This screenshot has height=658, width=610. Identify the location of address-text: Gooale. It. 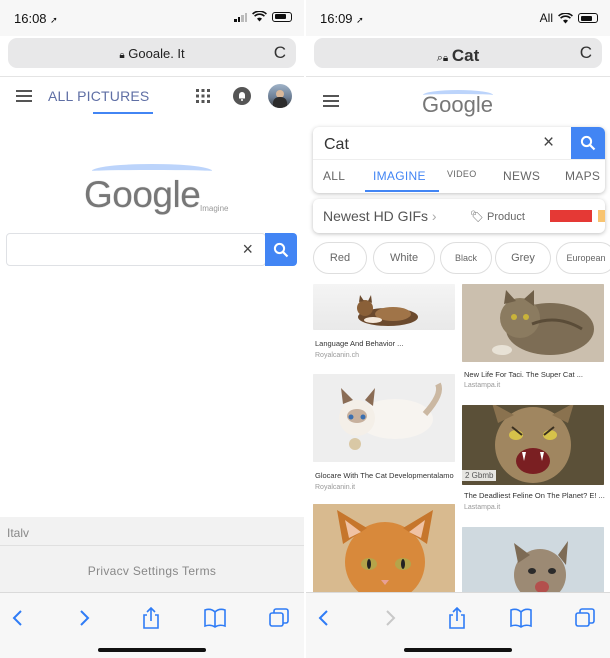
(156, 53).